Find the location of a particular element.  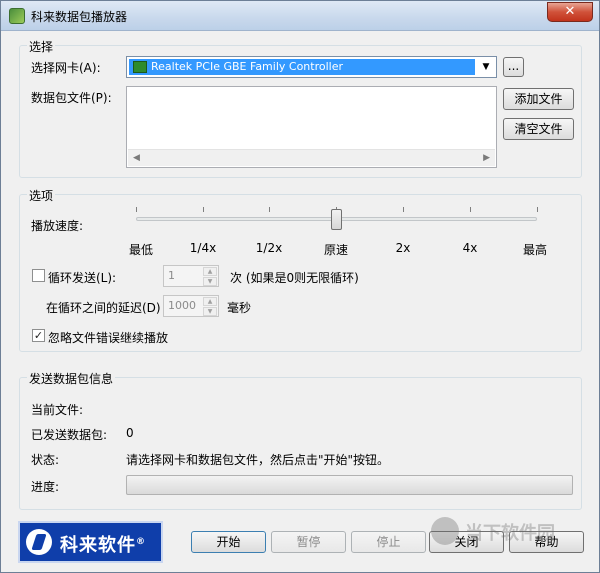

watermark-text: 当下软件园 is located at coordinates (510, 533).